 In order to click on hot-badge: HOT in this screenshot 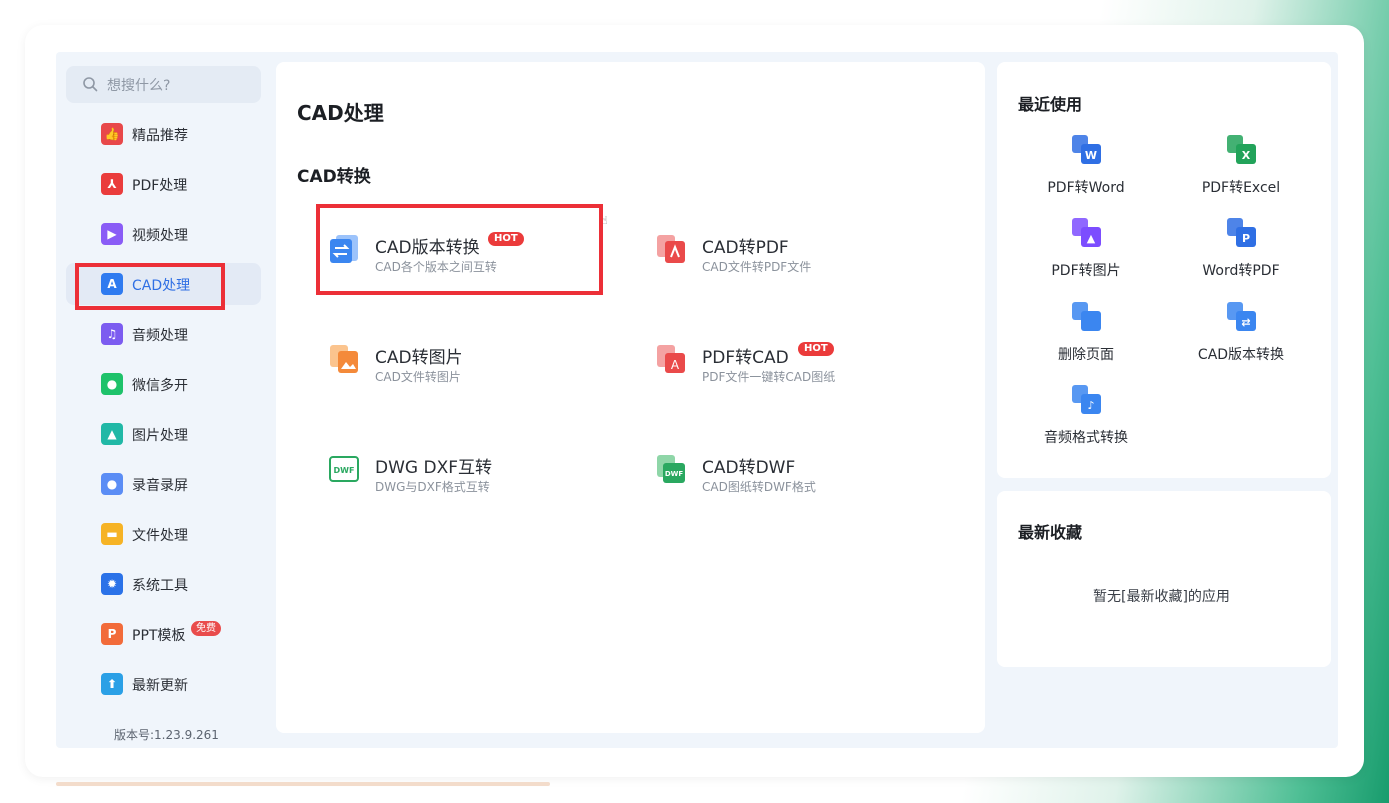, I will do `click(816, 349)`.